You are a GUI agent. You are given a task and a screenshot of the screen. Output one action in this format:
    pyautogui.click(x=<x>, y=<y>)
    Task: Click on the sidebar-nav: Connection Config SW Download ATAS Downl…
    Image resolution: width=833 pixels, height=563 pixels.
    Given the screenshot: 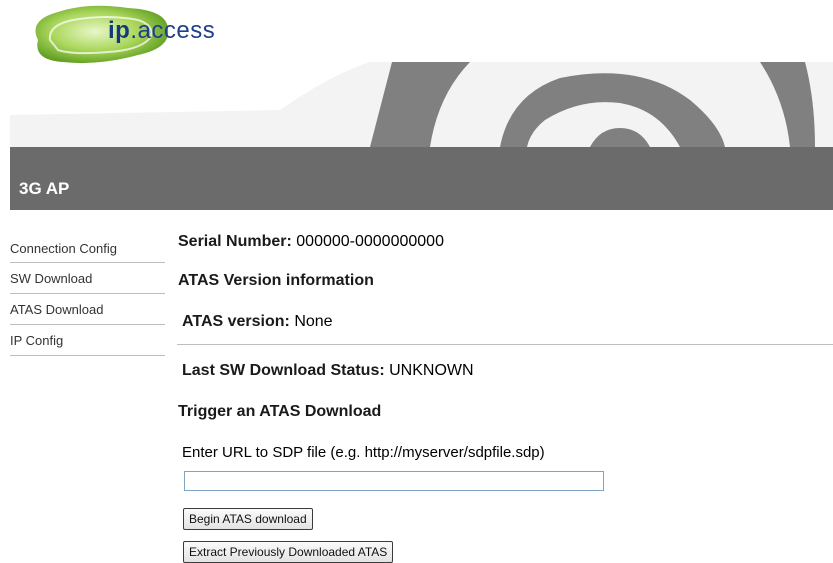 What is the action you would take?
    pyautogui.click(x=87, y=294)
    